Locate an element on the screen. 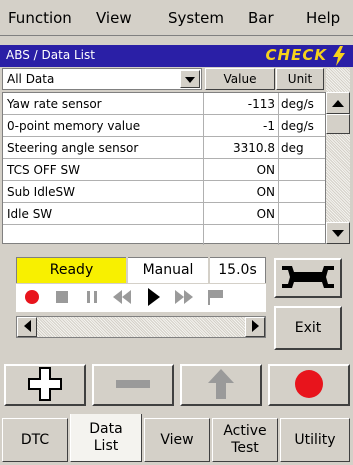 The height and width of the screenshot is (465, 353). table-row: Steering angle sensor 3310.8 deg is located at coordinates (164, 148).